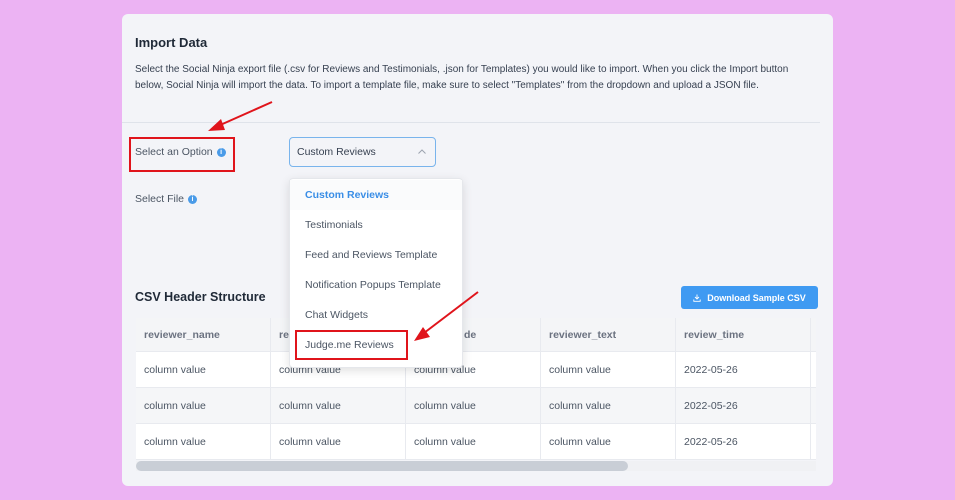  I want to click on info-icon: i, so click(193, 199).